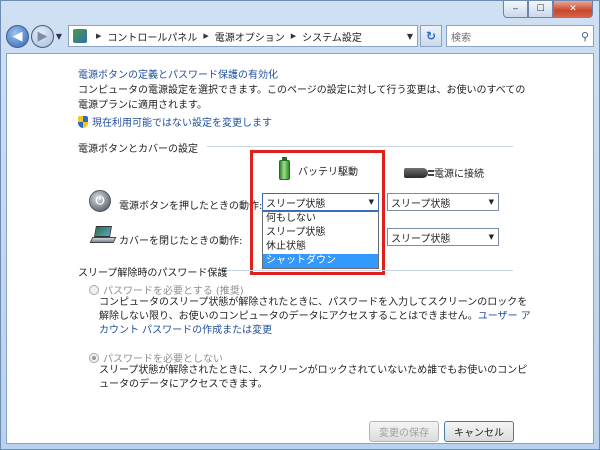  I want to click on forward-button: ▶, so click(42, 36).